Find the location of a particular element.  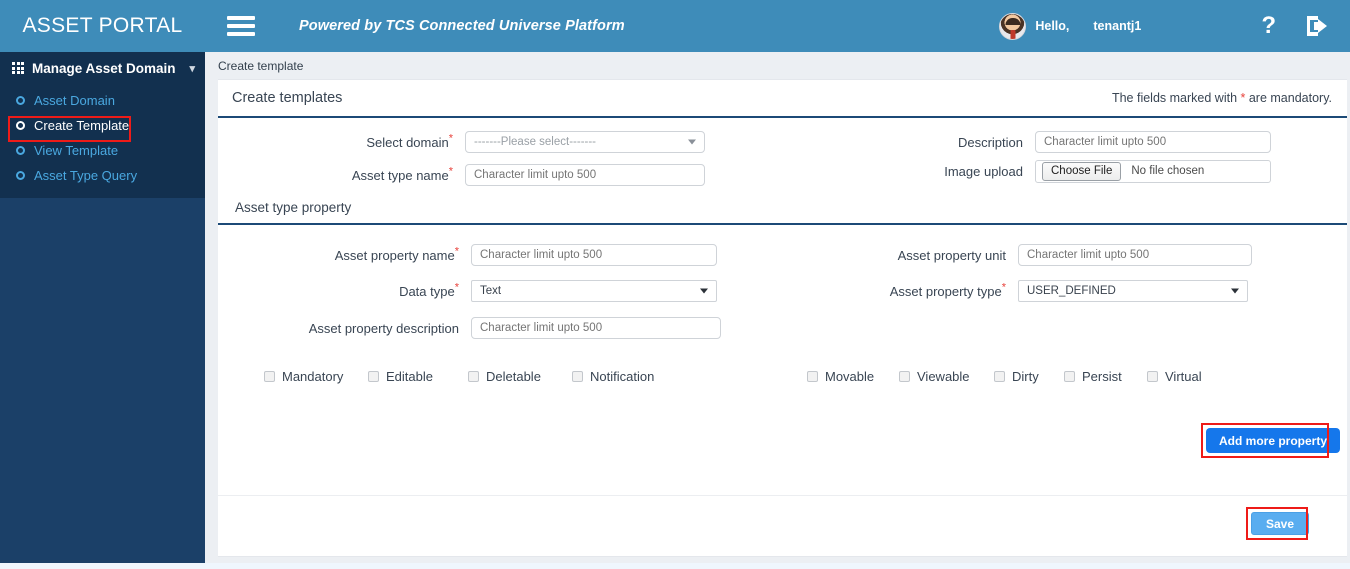

save-button: Save is located at coordinates (1280, 523).